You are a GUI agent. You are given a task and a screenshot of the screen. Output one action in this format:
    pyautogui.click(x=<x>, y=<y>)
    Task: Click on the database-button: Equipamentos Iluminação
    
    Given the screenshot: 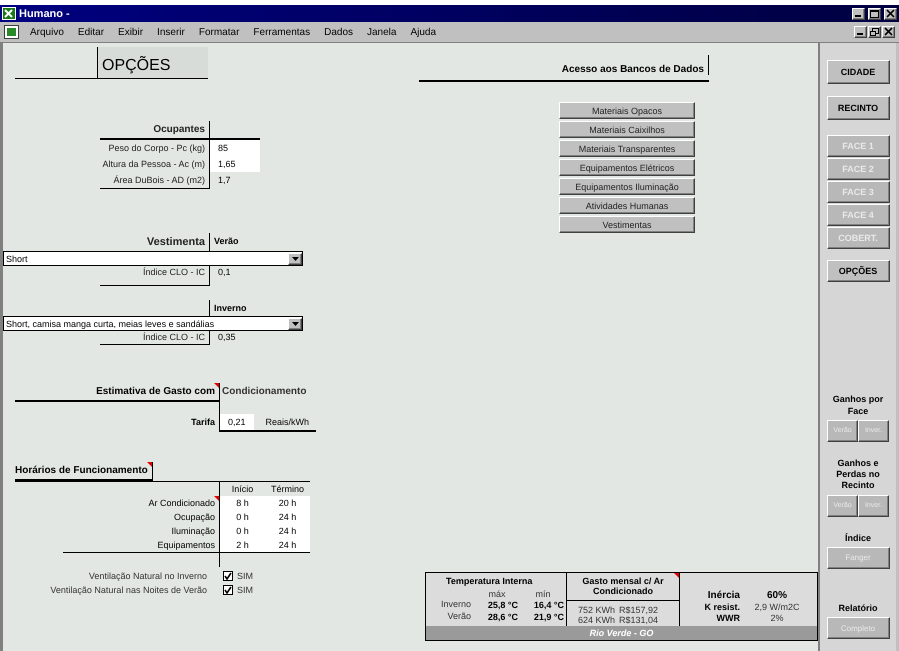 What is the action you would take?
    pyautogui.click(x=627, y=186)
    